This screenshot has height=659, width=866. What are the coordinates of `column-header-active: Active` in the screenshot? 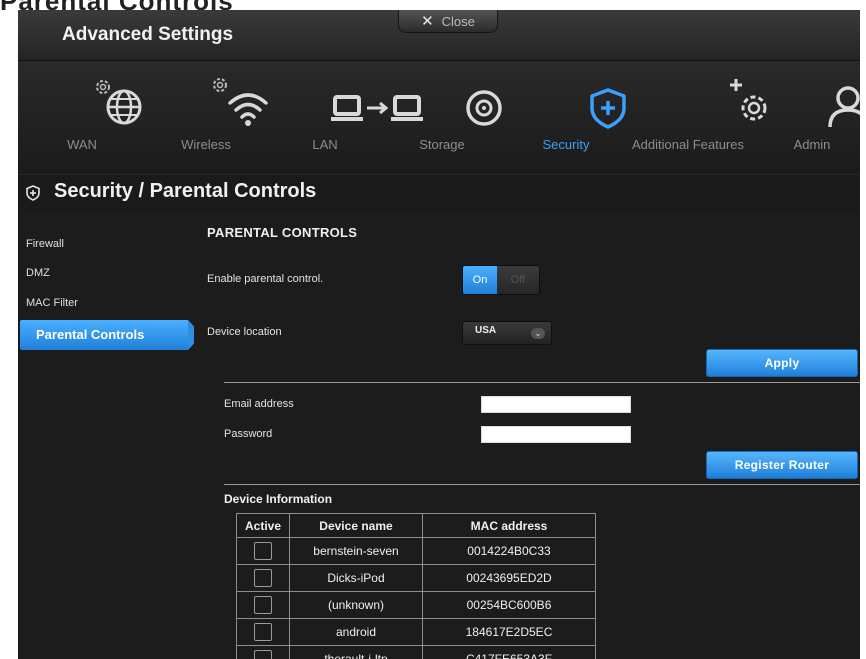 It's located at (263, 525).